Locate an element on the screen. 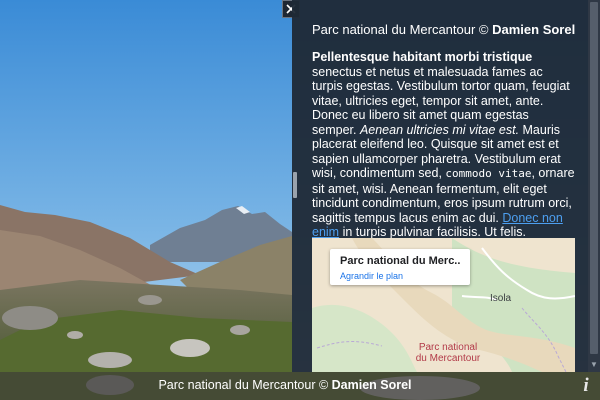 The width and height of the screenshot is (600, 400). info-icon: i is located at coordinates (586, 385).